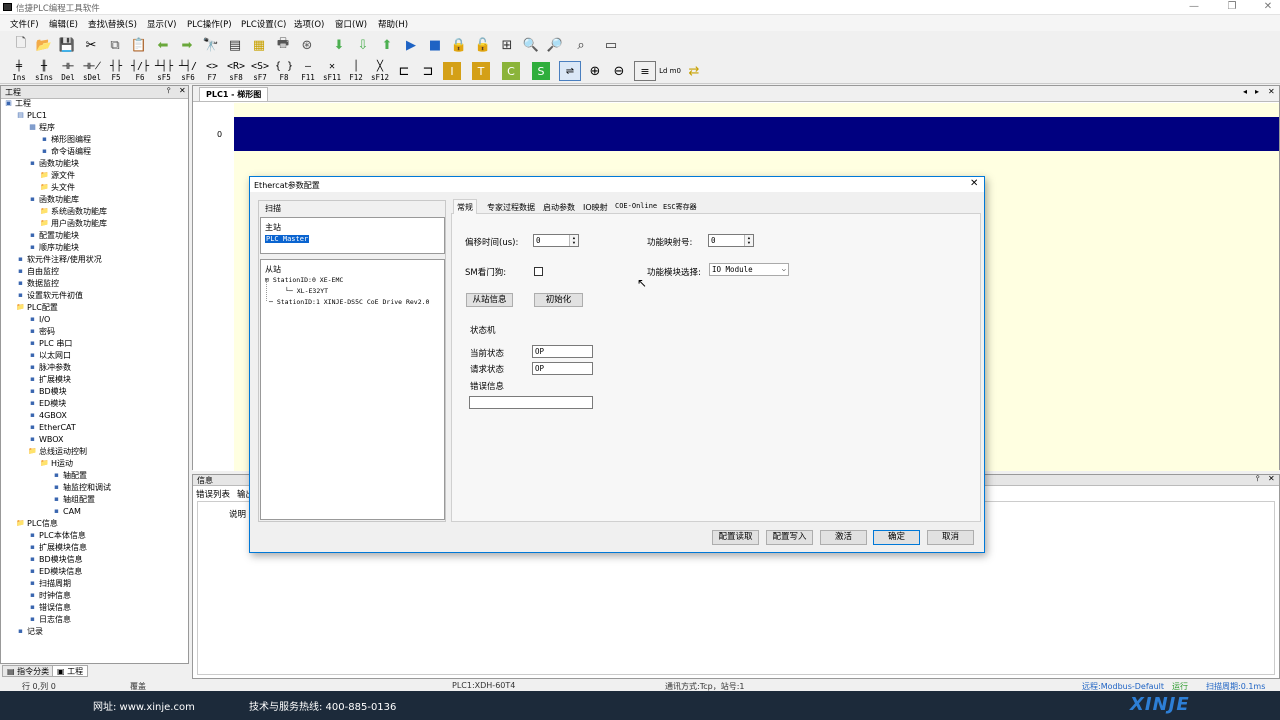 The width and height of the screenshot is (1280, 720). Describe the element at coordinates (404, 71) in the screenshot. I see `rise-edge-icon: ⊏` at that location.